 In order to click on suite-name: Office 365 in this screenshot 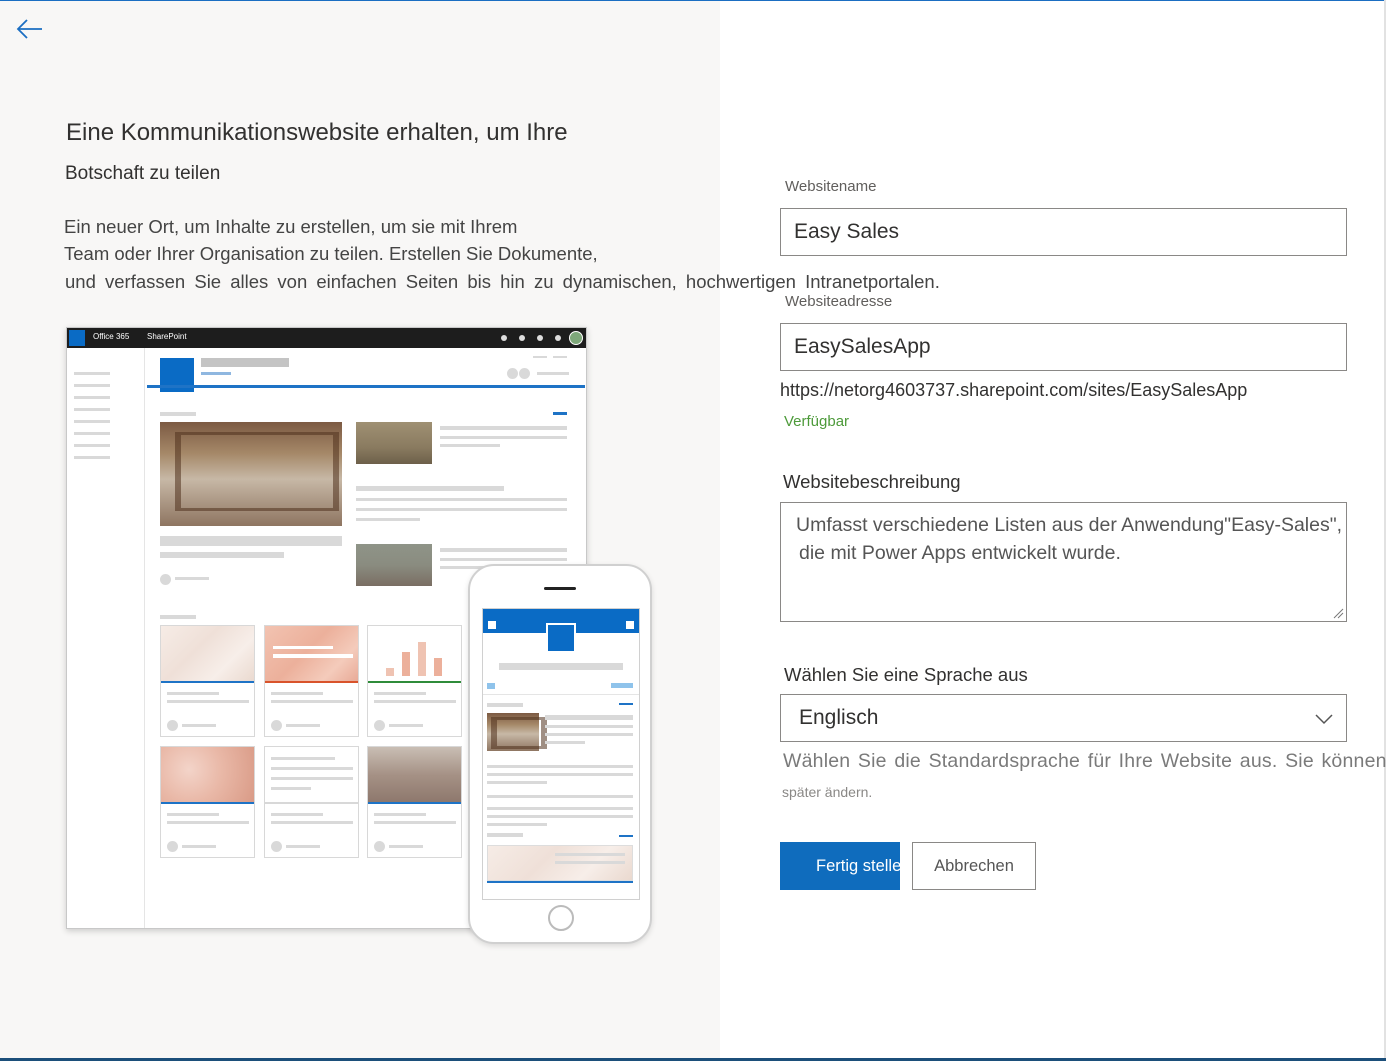, I will do `click(111, 336)`.